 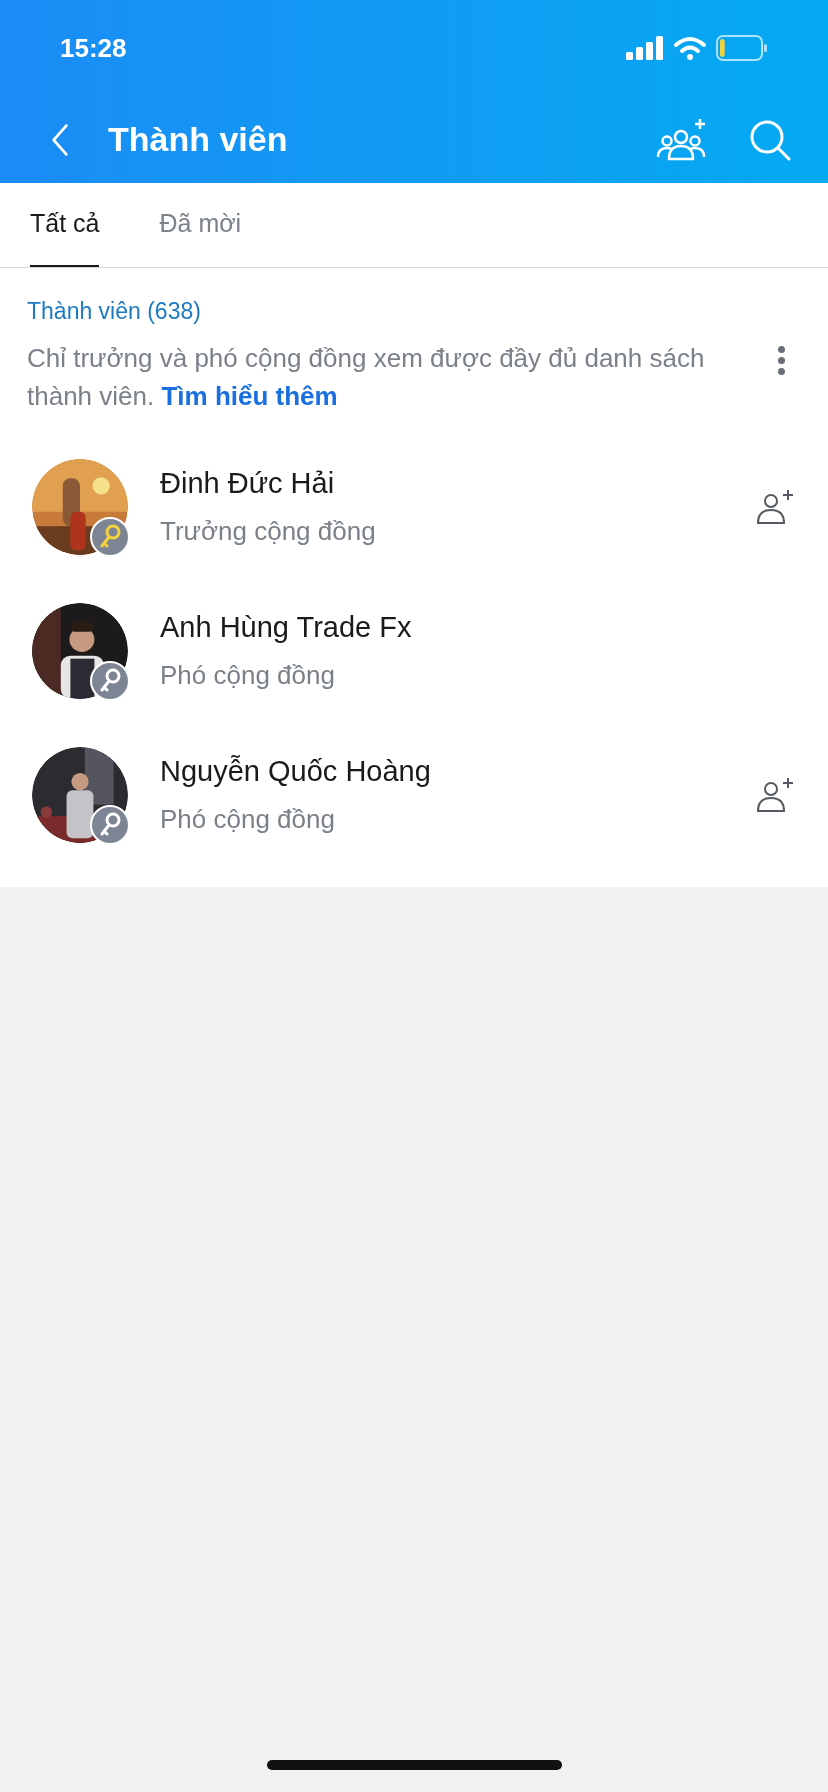 What do you see at coordinates (200, 225) in the screenshot?
I see `tab: Đã mời` at bounding box center [200, 225].